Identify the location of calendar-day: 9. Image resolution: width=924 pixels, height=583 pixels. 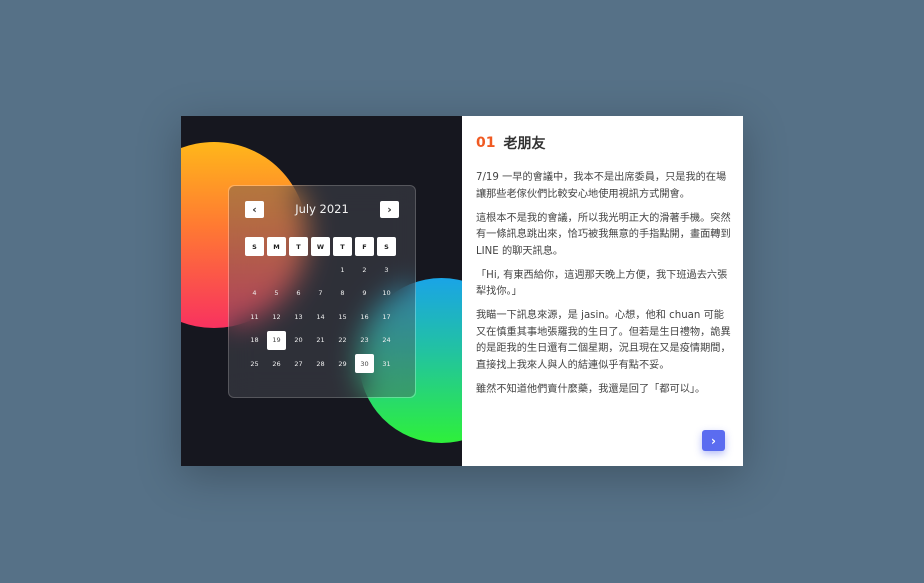
(364, 293).